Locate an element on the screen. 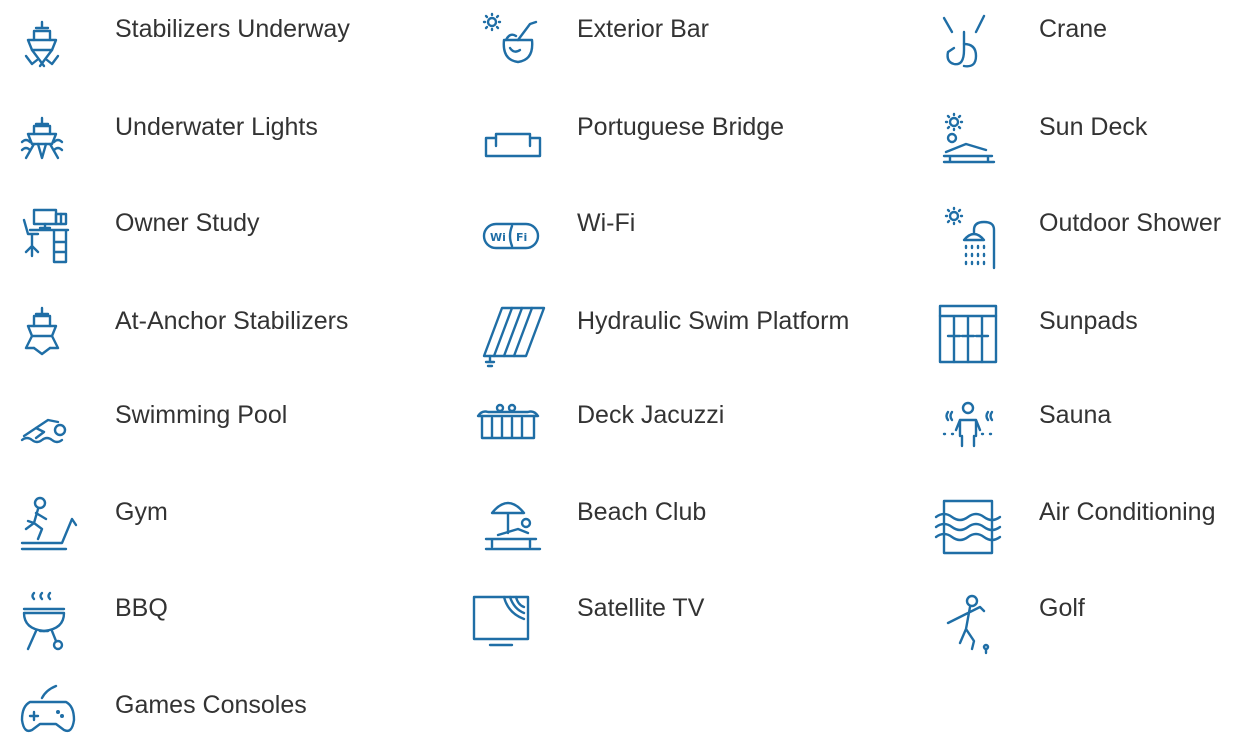 The height and width of the screenshot is (754, 1242). amenity-label: At-Anchor Stabilizers is located at coordinates (232, 321).